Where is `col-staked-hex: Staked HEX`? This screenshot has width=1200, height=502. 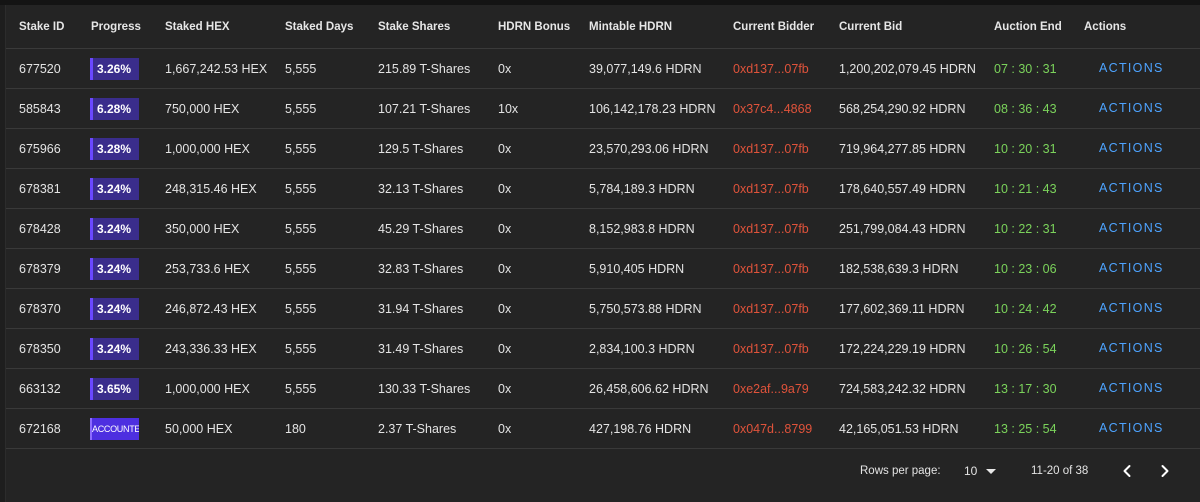
col-staked-hex: Staked HEX is located at coordinates (197, 27).